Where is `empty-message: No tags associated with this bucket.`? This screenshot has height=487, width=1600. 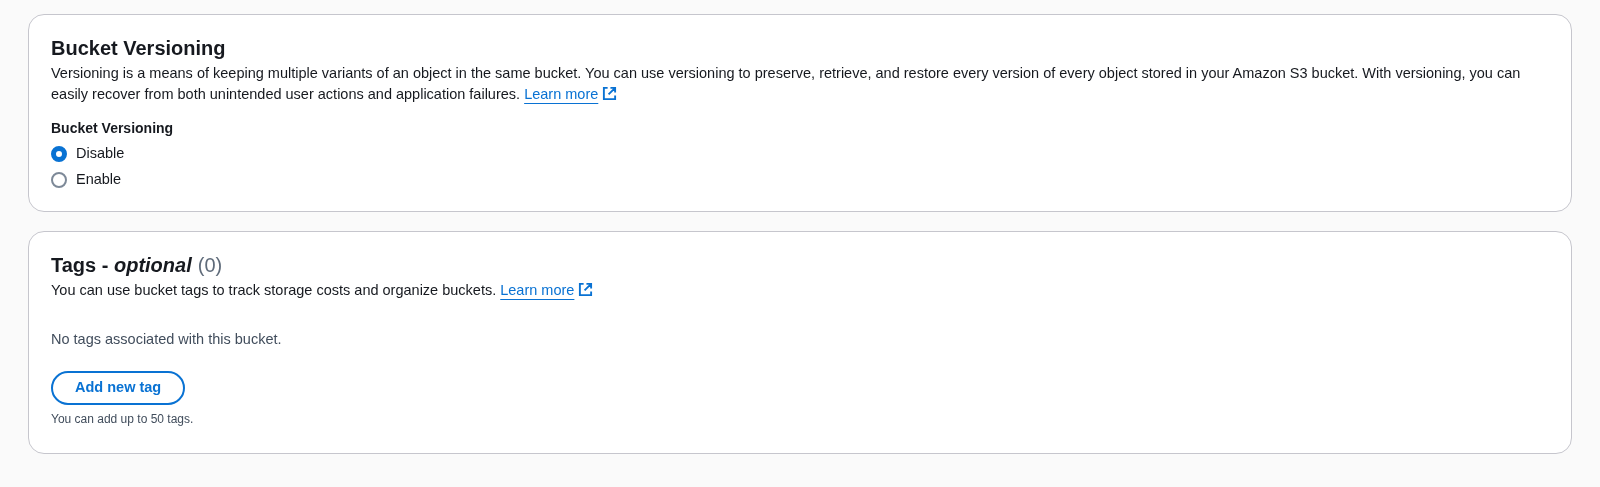
empty-message: No tags associated with this bucket. is located at coordinates (167, 339).